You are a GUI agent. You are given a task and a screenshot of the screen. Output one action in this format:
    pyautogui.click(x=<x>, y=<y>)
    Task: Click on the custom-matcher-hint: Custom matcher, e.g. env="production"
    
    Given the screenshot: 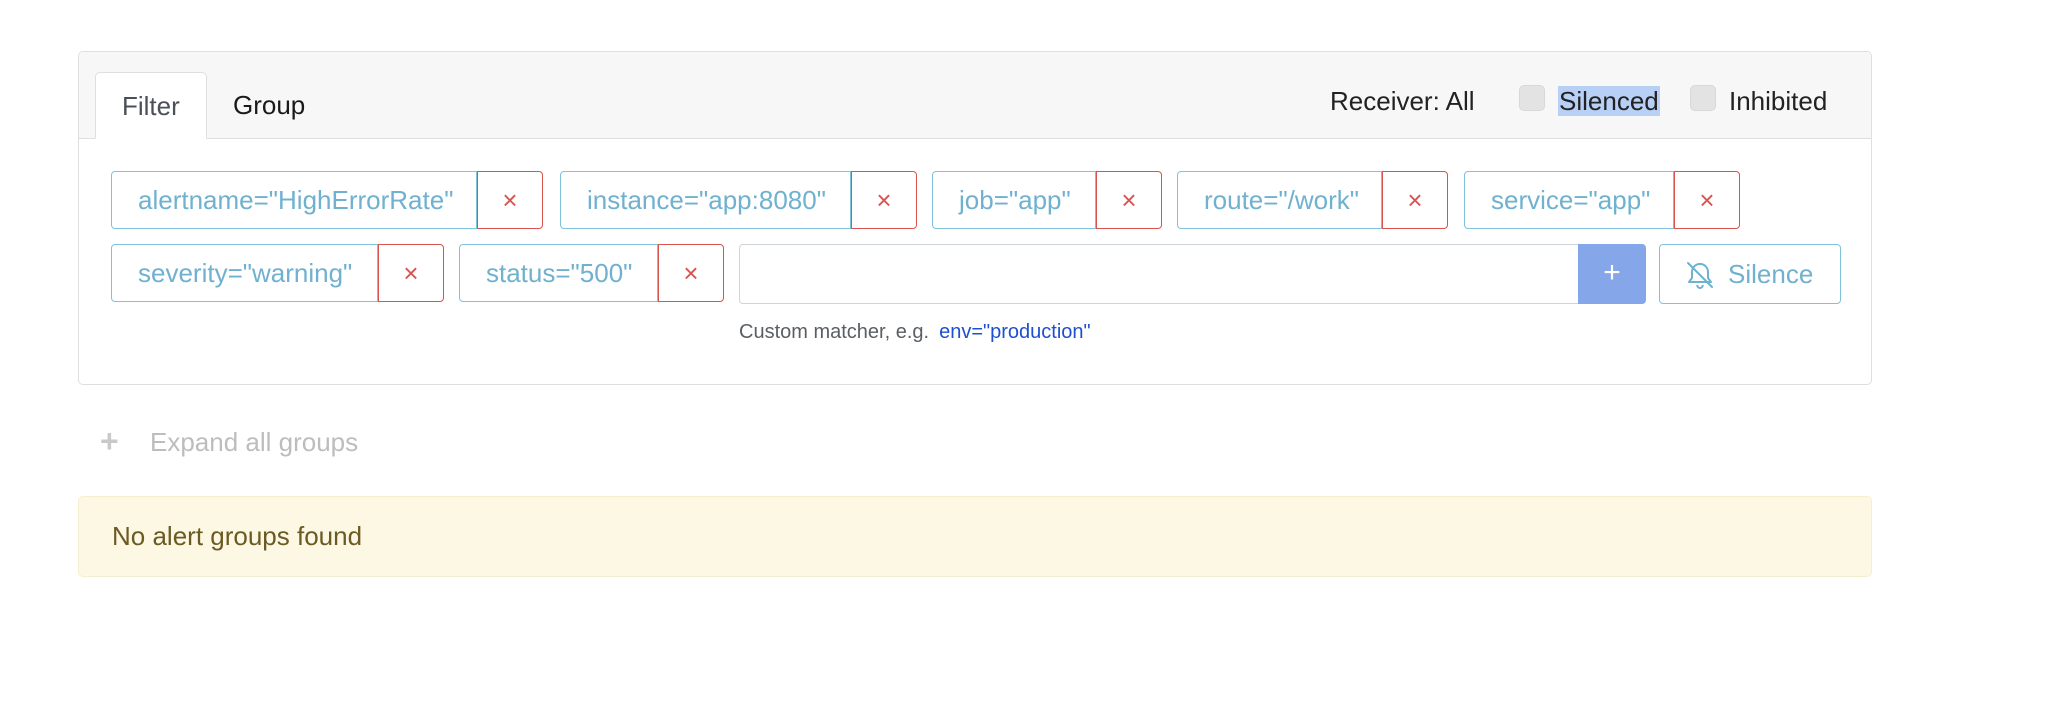 What is the action you would take?
    pyautogui.click(x=915, y=332)
    